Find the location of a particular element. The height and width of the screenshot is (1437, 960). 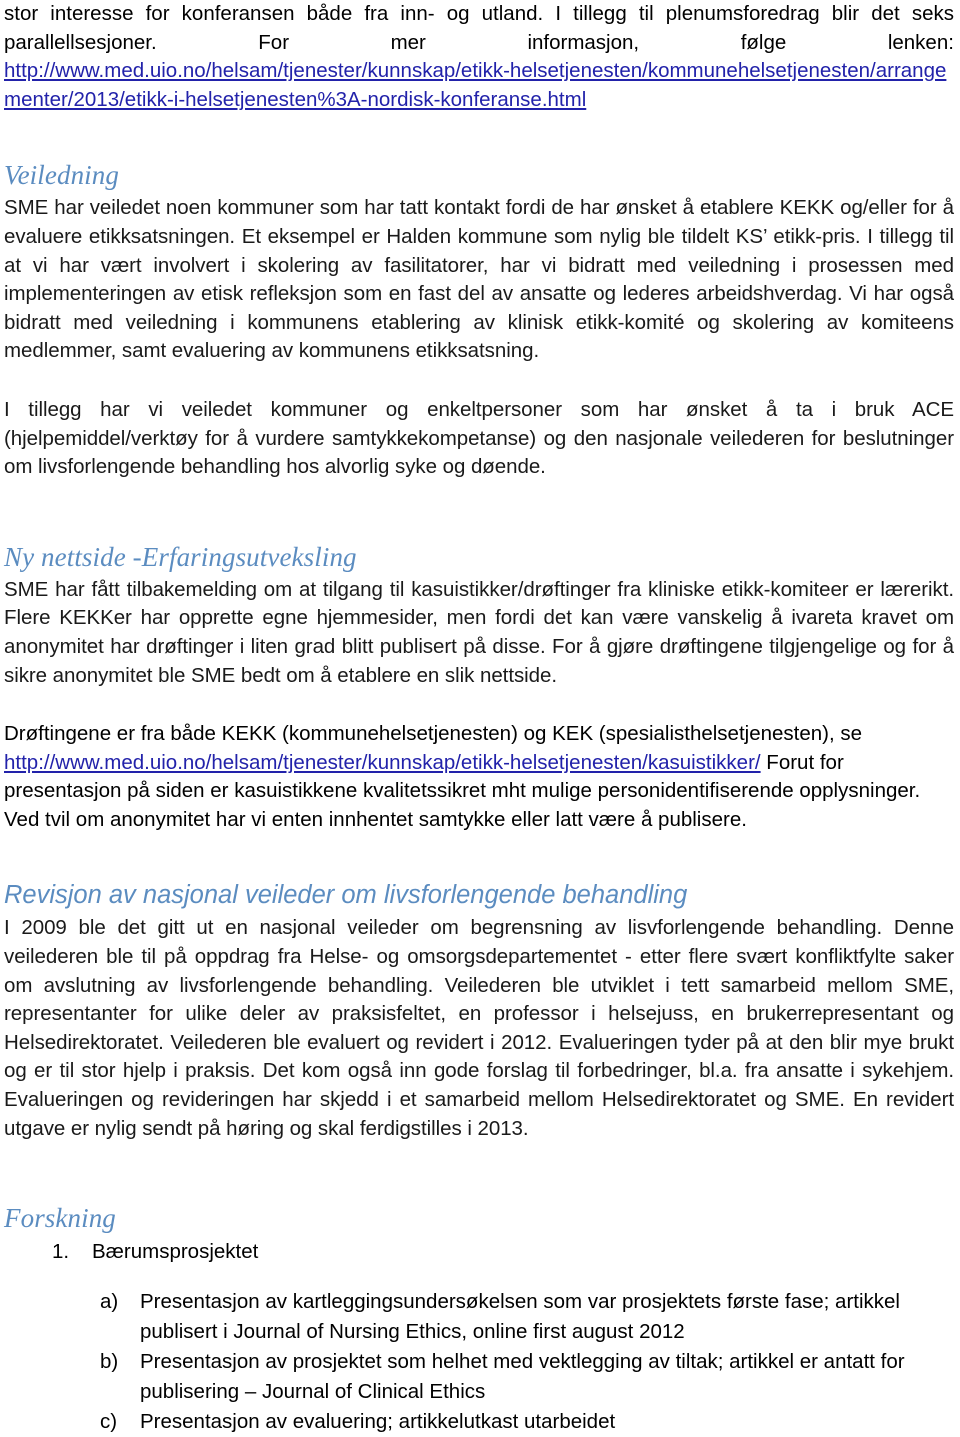

lead-word: mer is located at coordinates (408, 42).